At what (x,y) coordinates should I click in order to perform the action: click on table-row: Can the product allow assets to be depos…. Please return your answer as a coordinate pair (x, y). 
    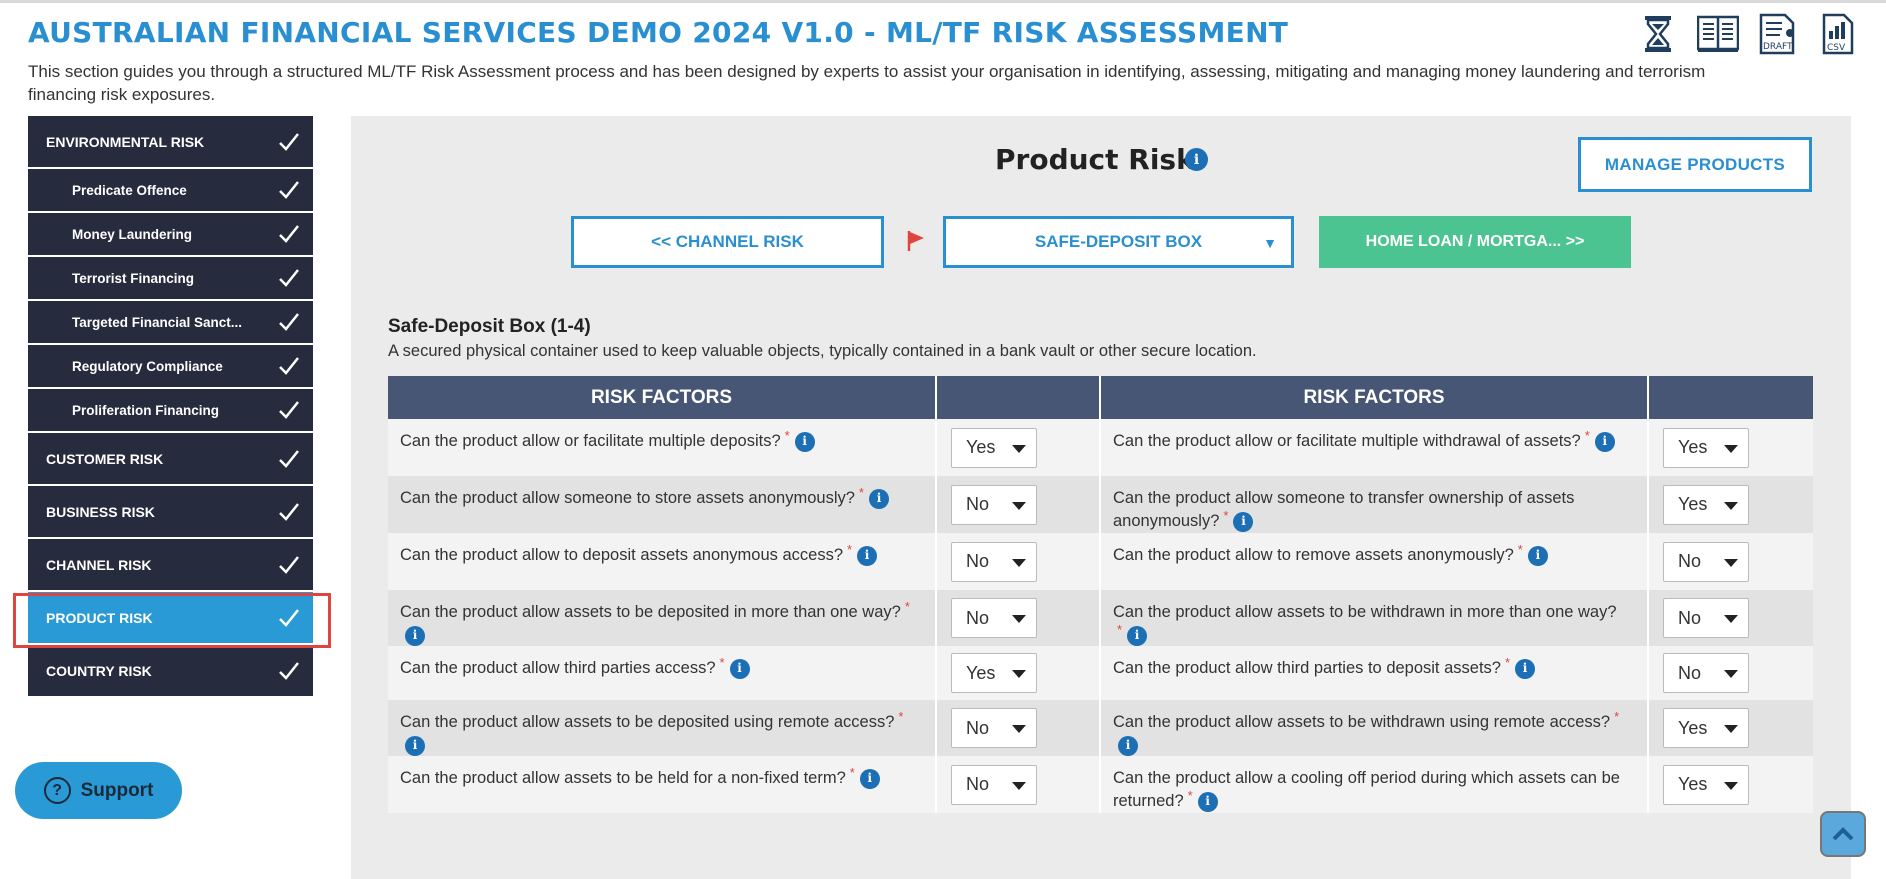
    Looking at the image, I should click on (1100, 728).